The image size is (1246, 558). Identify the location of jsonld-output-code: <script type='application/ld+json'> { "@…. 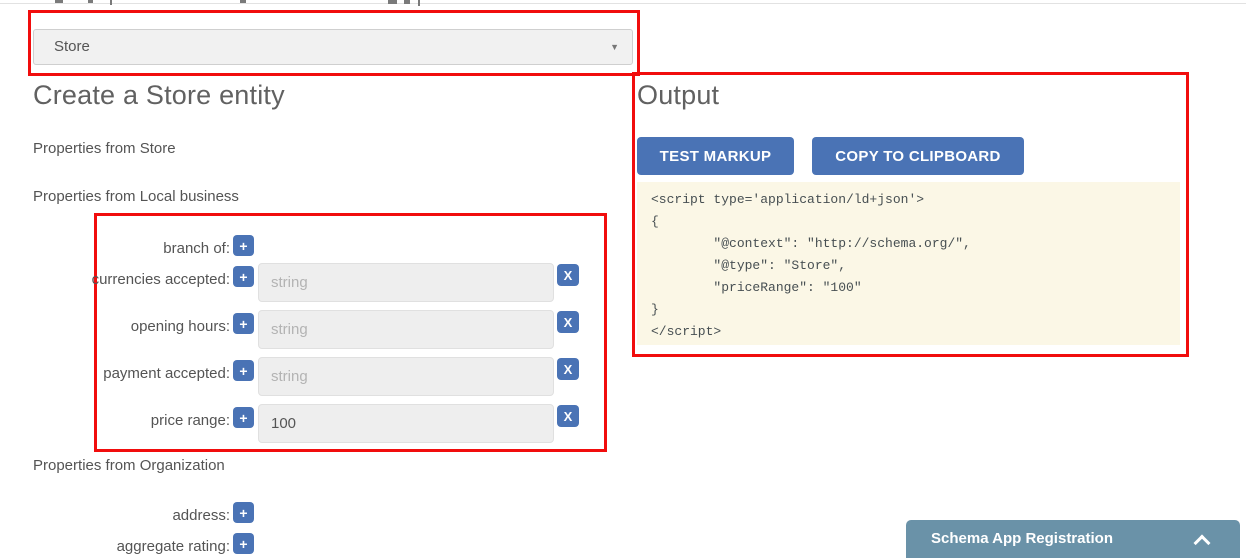
(908, 263).